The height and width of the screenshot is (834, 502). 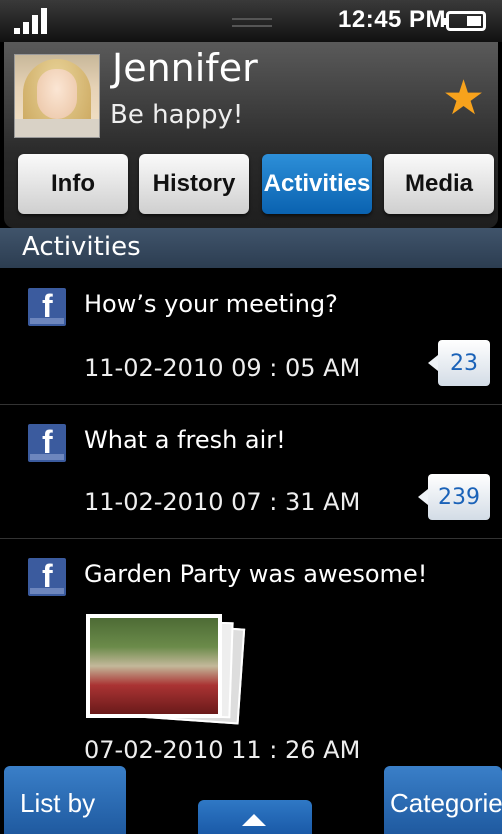 I want to click on comment-count-badge: 239, so click(x=454, y=497).